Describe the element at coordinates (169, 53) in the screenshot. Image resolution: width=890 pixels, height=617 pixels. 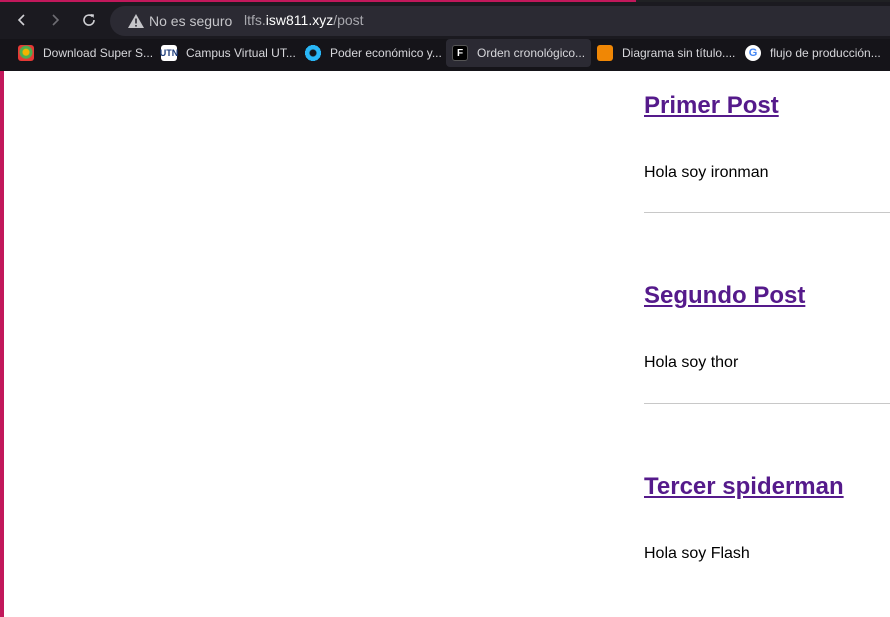
I see `campus-icon: UTN` at that location.